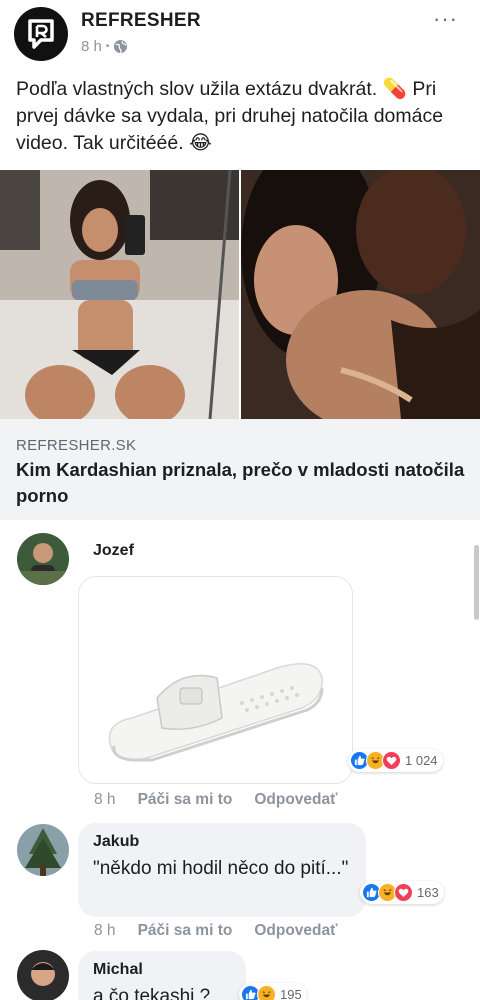 The image size is (480, 1000). What do you see at coordinates (360, 294) in the screenshot?
I see `post-image-right` at bounding box center [360, 294].